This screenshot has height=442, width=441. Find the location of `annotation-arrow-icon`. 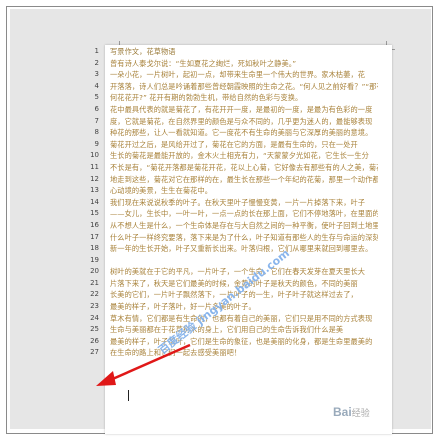

annotation-arrow-icon is located at coordinates (143, 364).